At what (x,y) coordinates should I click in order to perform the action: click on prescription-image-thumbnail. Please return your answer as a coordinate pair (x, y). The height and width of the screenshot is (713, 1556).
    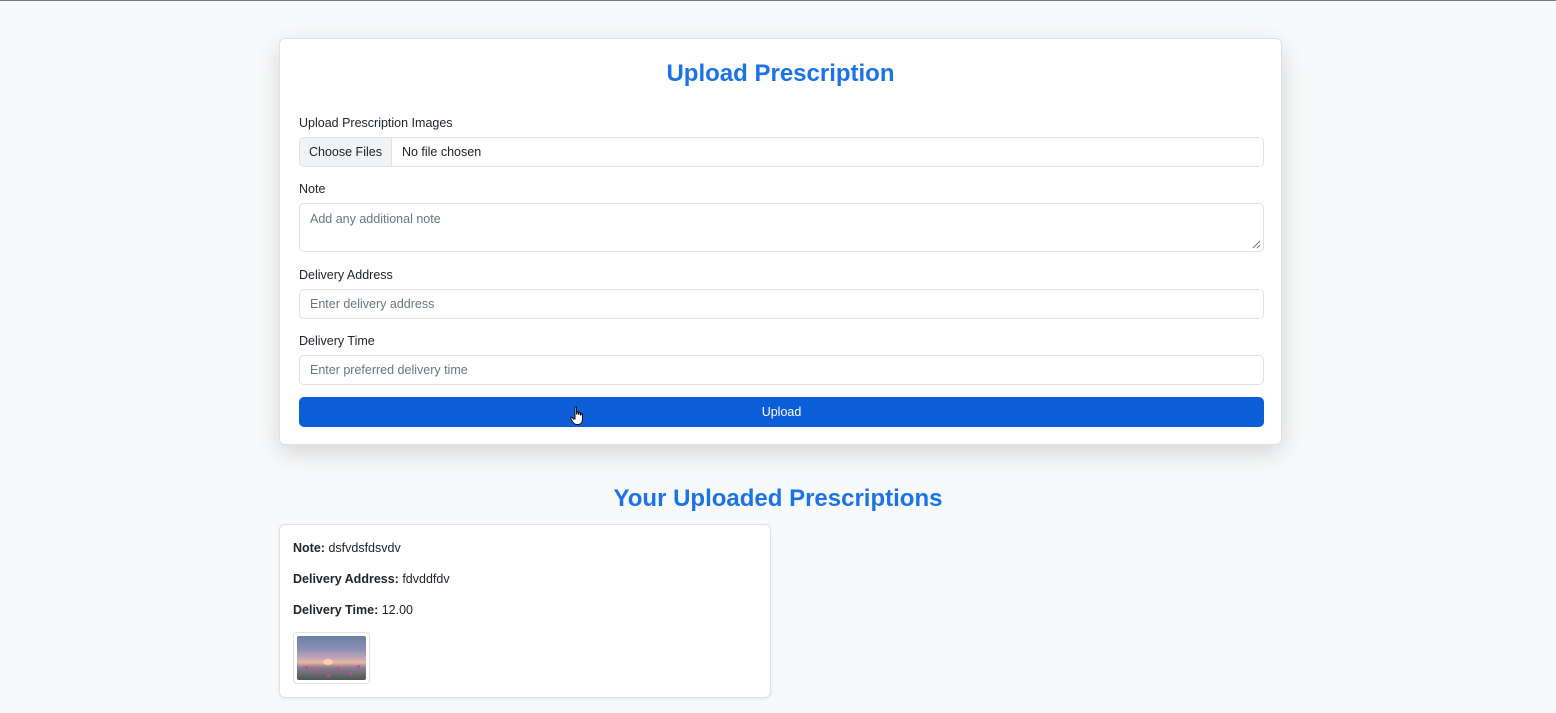
    Looking at the image, I should click on (331, 658).